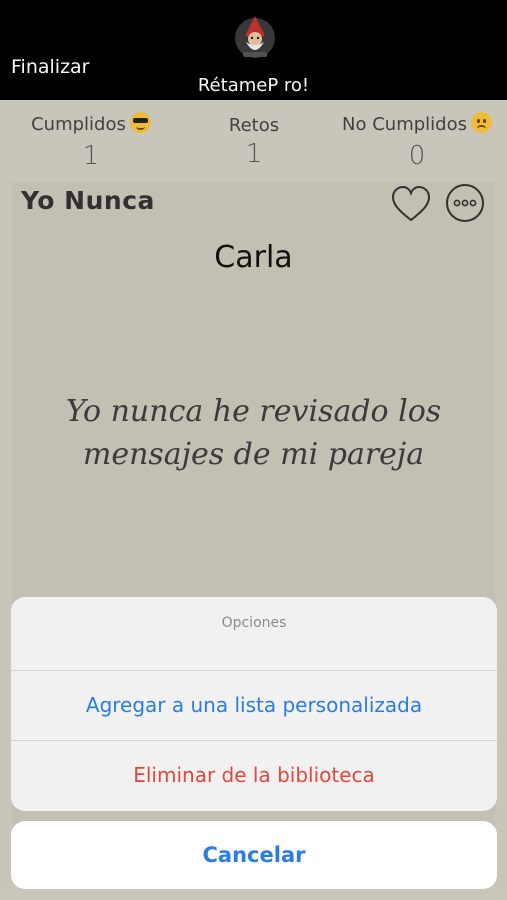 Image resolution: width=507 pixels, height=900 pixels. Describe the element at coordinates (254, 634) in the screenshot. I see `action-sheet-title: Opciones` at that location.